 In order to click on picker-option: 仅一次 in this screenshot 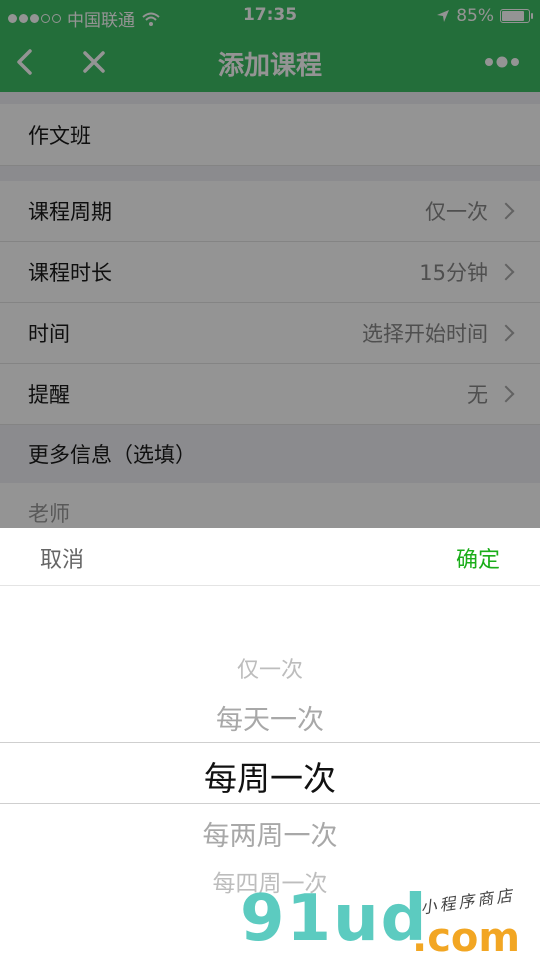, I will do `click(270, 668)`.